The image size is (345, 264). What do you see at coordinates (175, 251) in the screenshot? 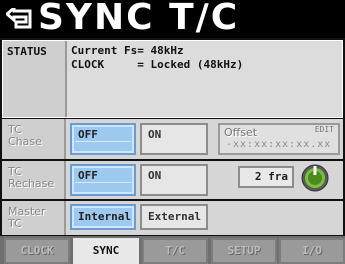
I see `tab-tc: T/C` at bounding box center [175, 251].